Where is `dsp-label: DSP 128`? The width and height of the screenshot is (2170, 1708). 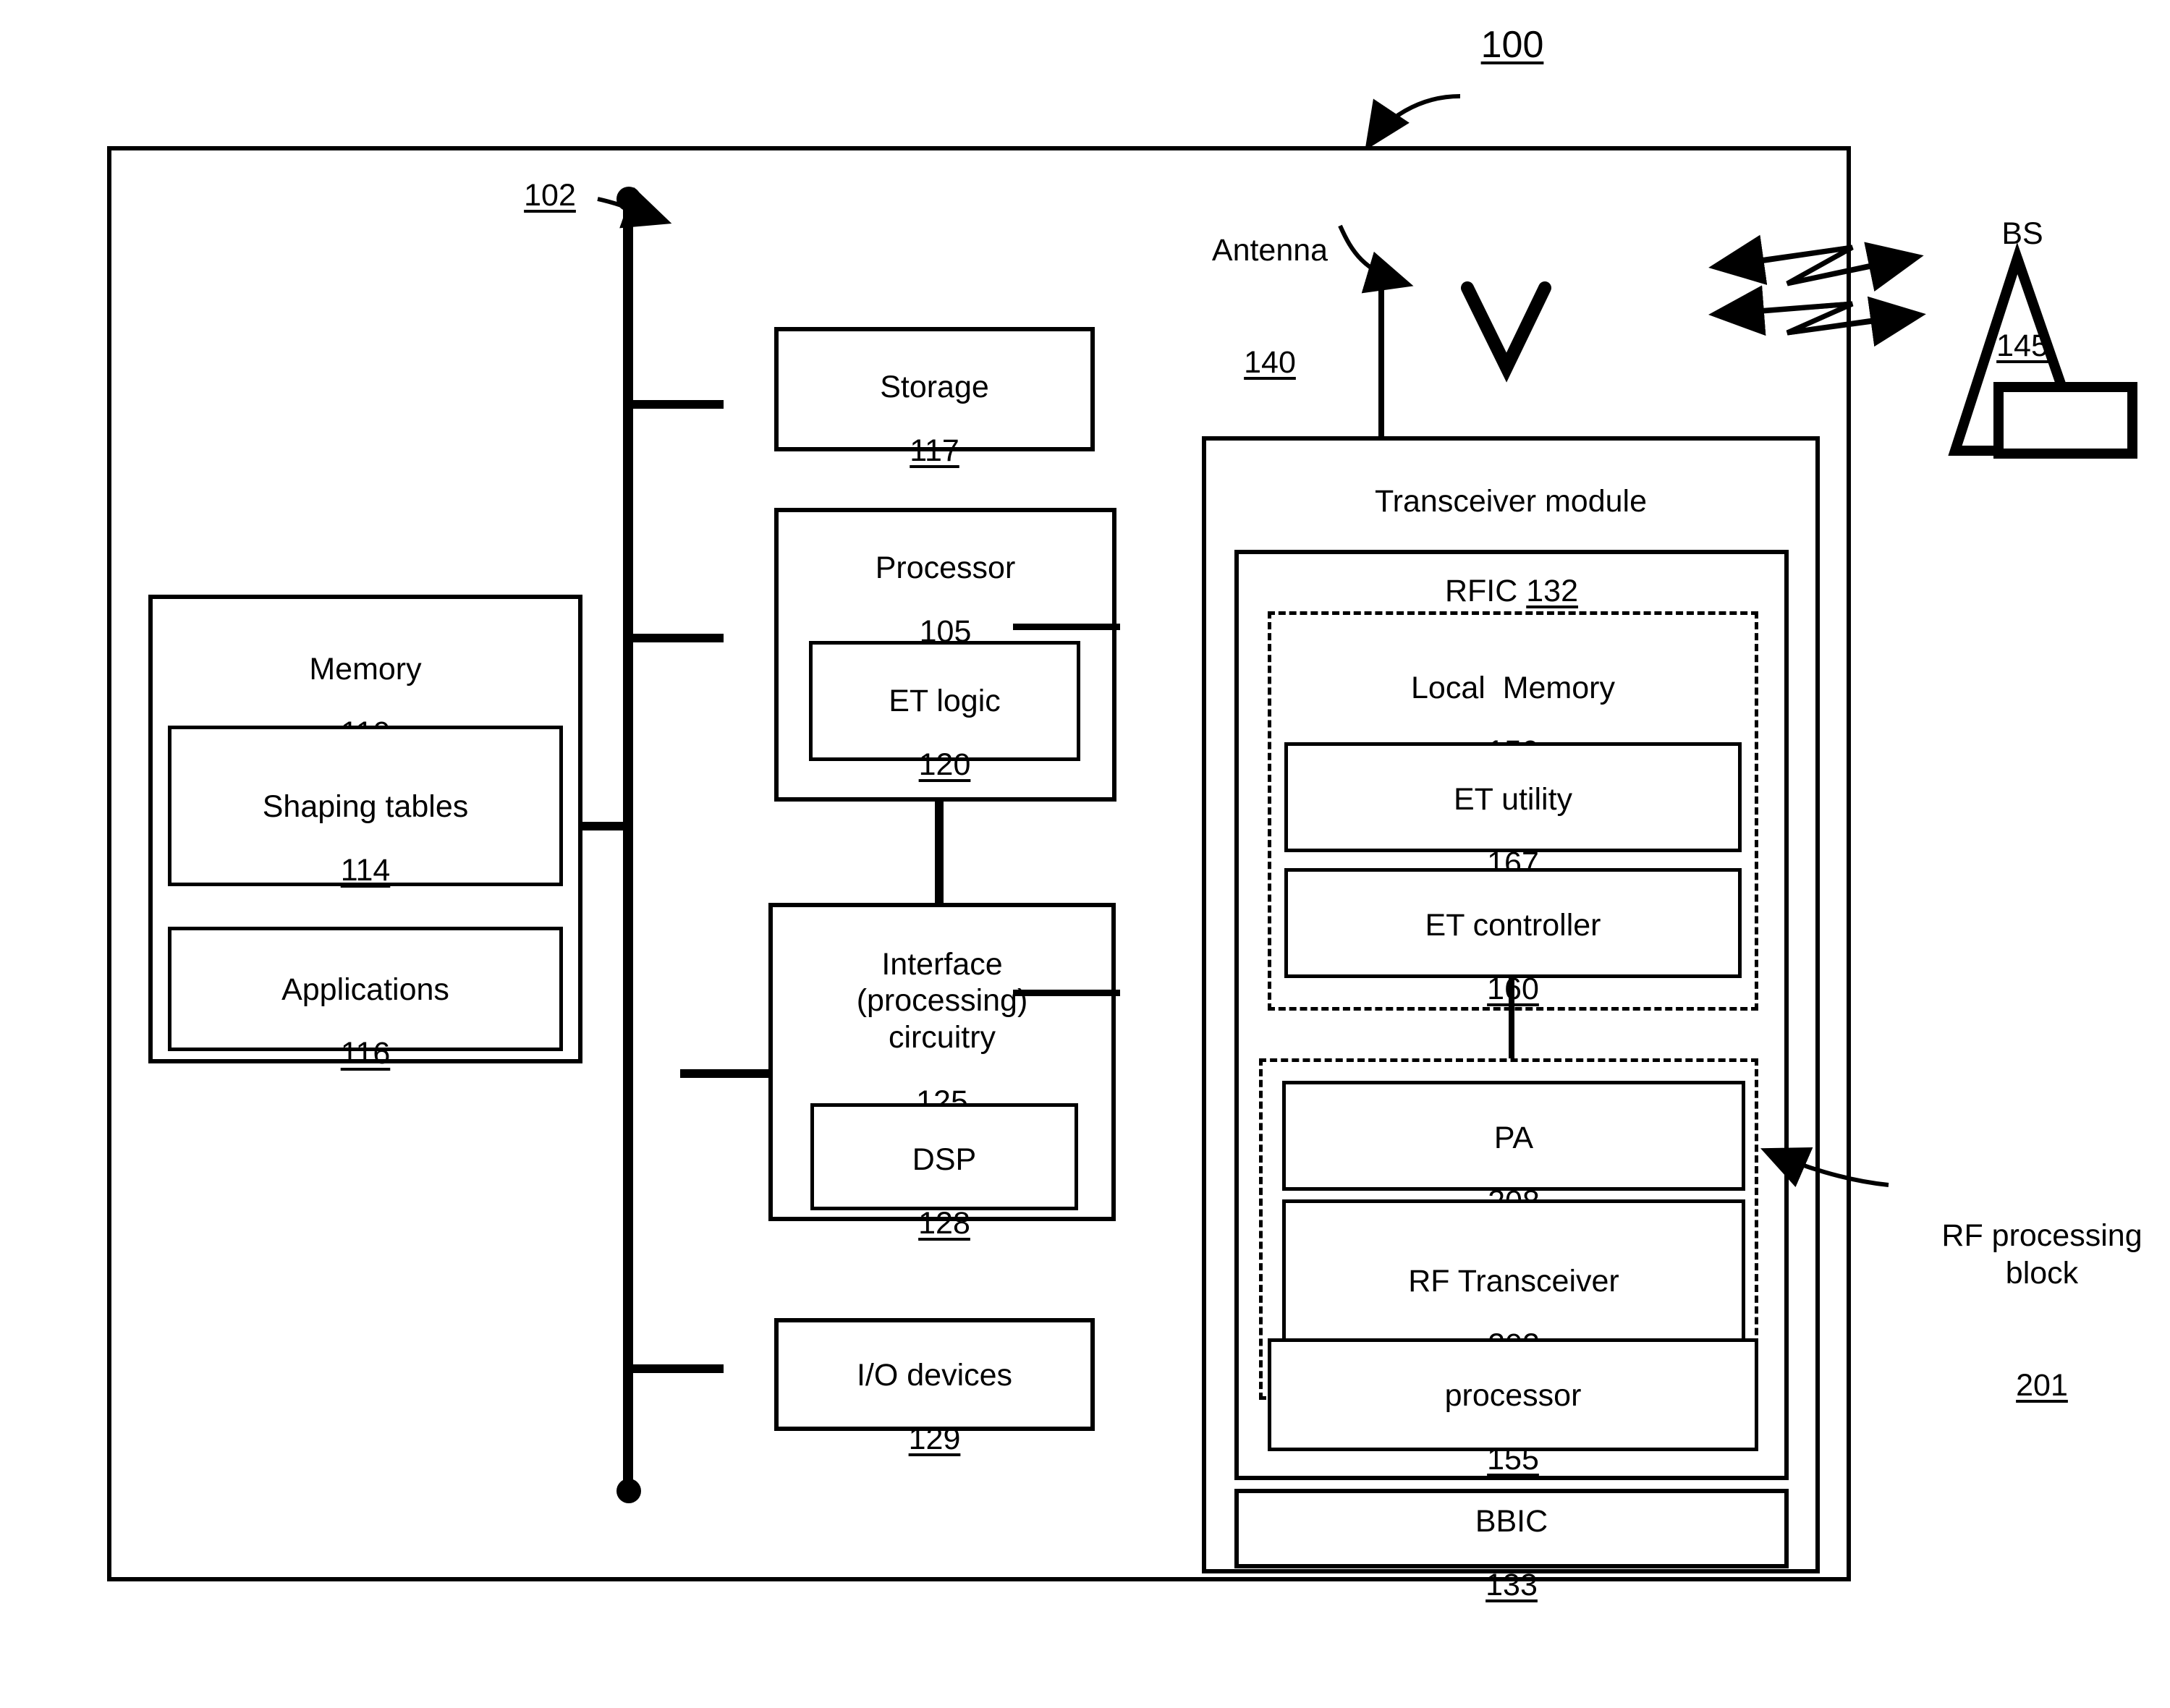
dsp-label: DSP 128 is located at coordinates (944, 1192).